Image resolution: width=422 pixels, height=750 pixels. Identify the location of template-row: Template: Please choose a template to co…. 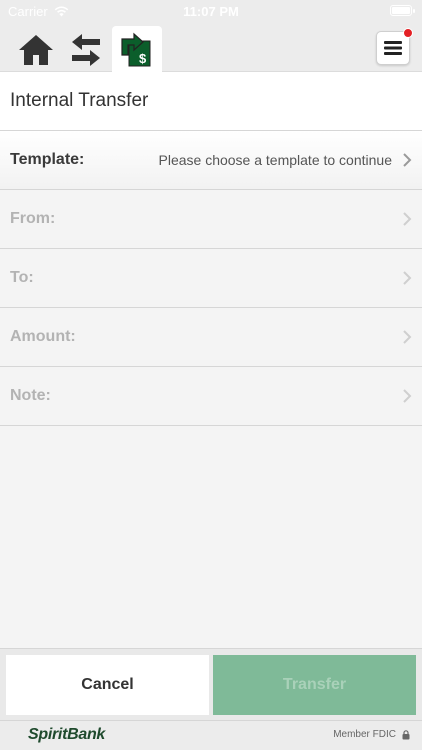
(211, 160).